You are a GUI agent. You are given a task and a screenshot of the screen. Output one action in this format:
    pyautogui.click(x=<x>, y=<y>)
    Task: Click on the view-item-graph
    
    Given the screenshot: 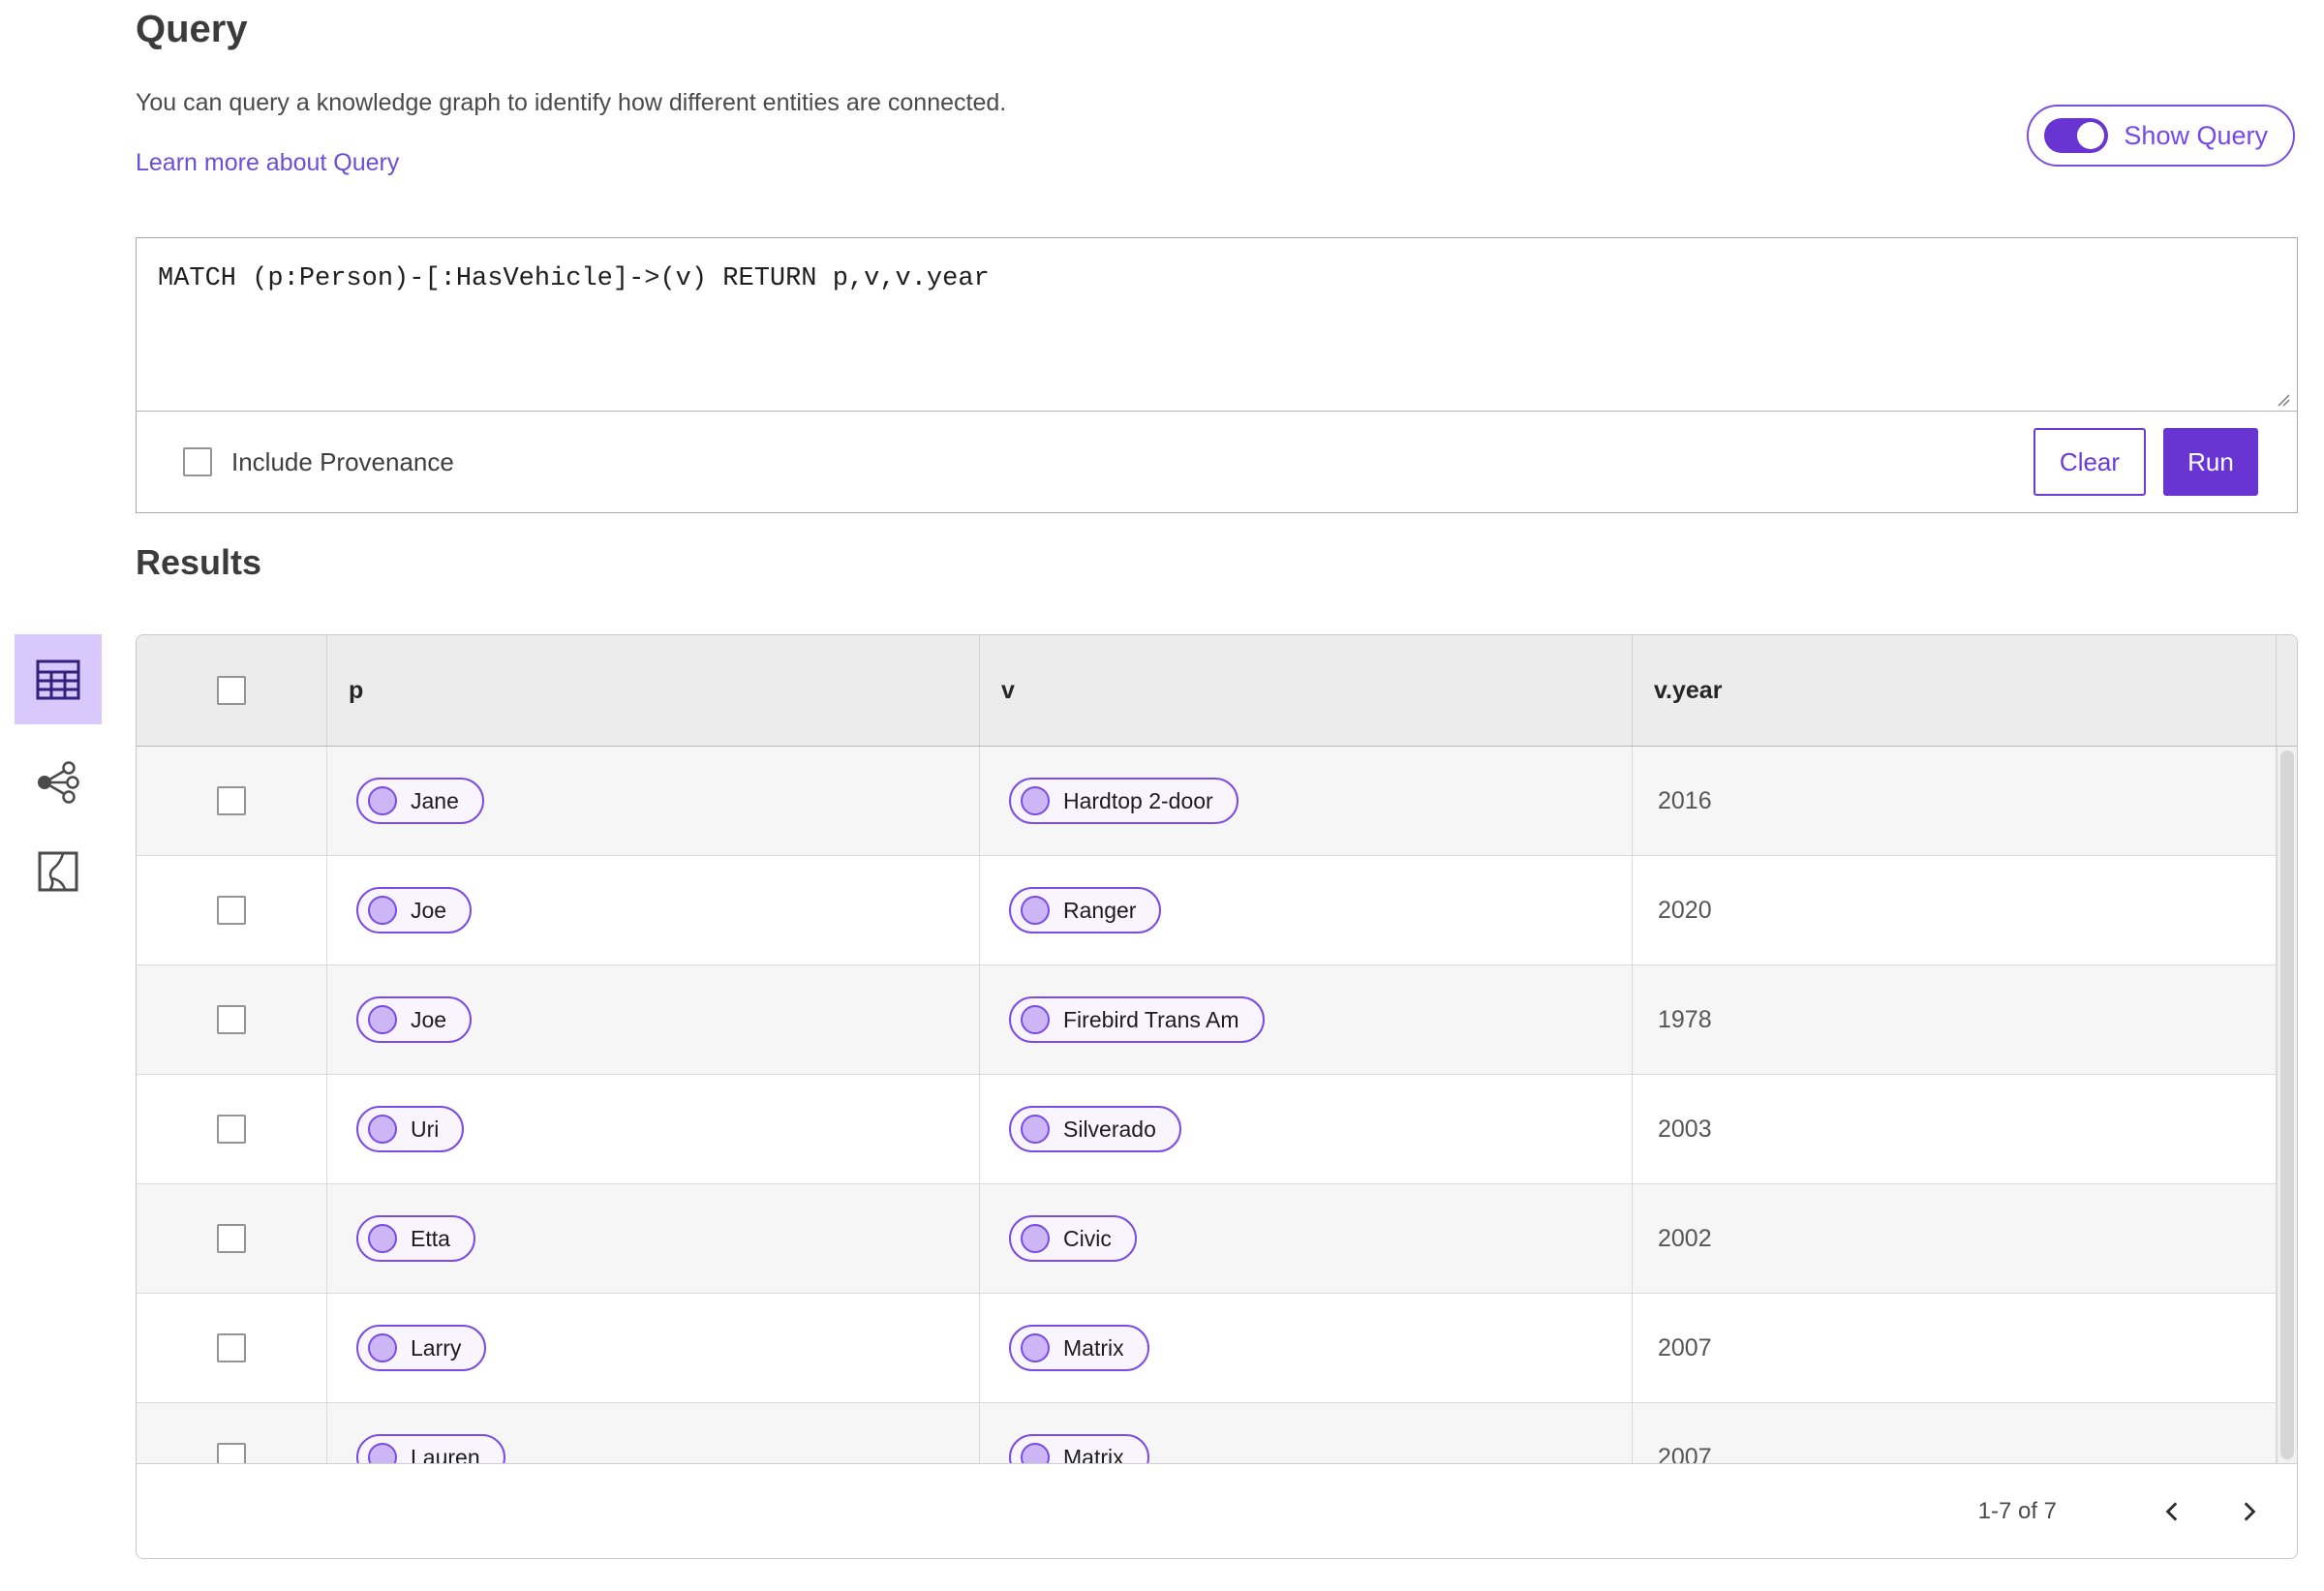 What is the action you would take?
    pyautogui.click(x=59, y=782)
    